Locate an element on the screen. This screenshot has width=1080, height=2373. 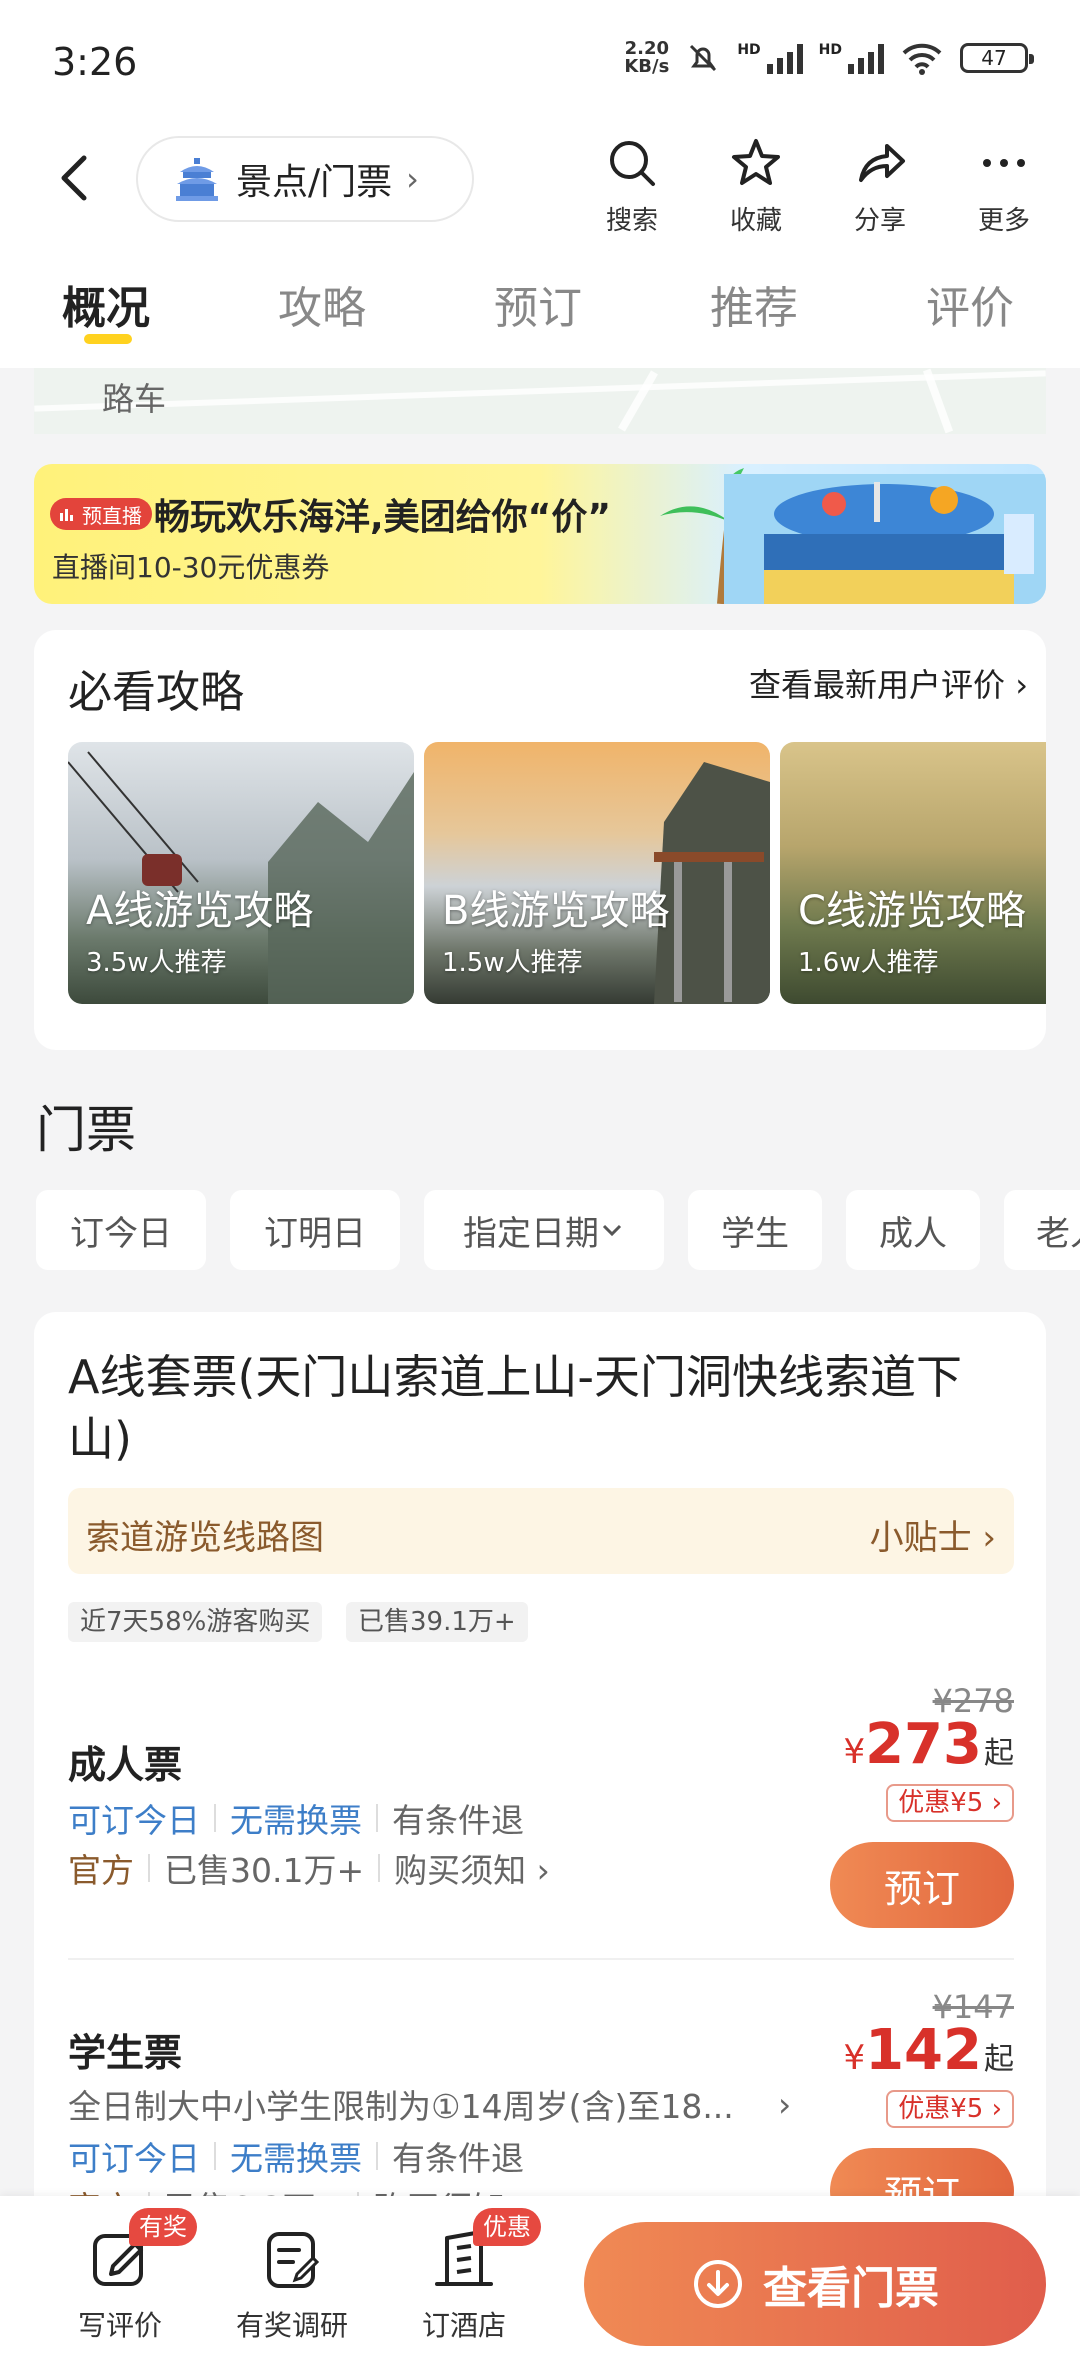
tab-recommend: 推荐 is located at coordinates (754, 304).